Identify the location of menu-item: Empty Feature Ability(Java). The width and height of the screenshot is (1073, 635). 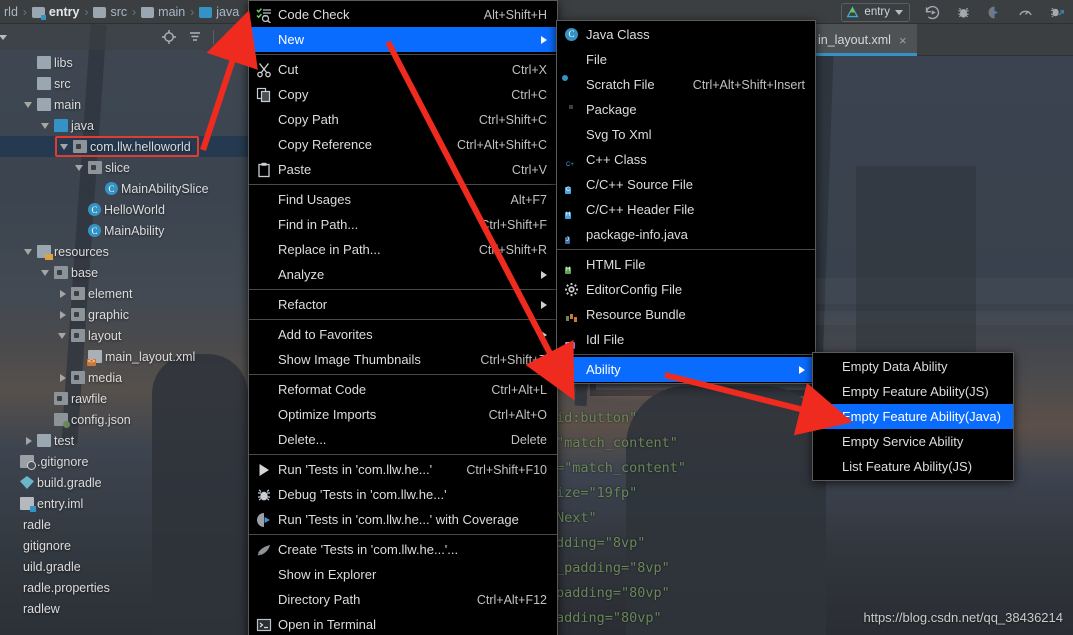
(913, 416).